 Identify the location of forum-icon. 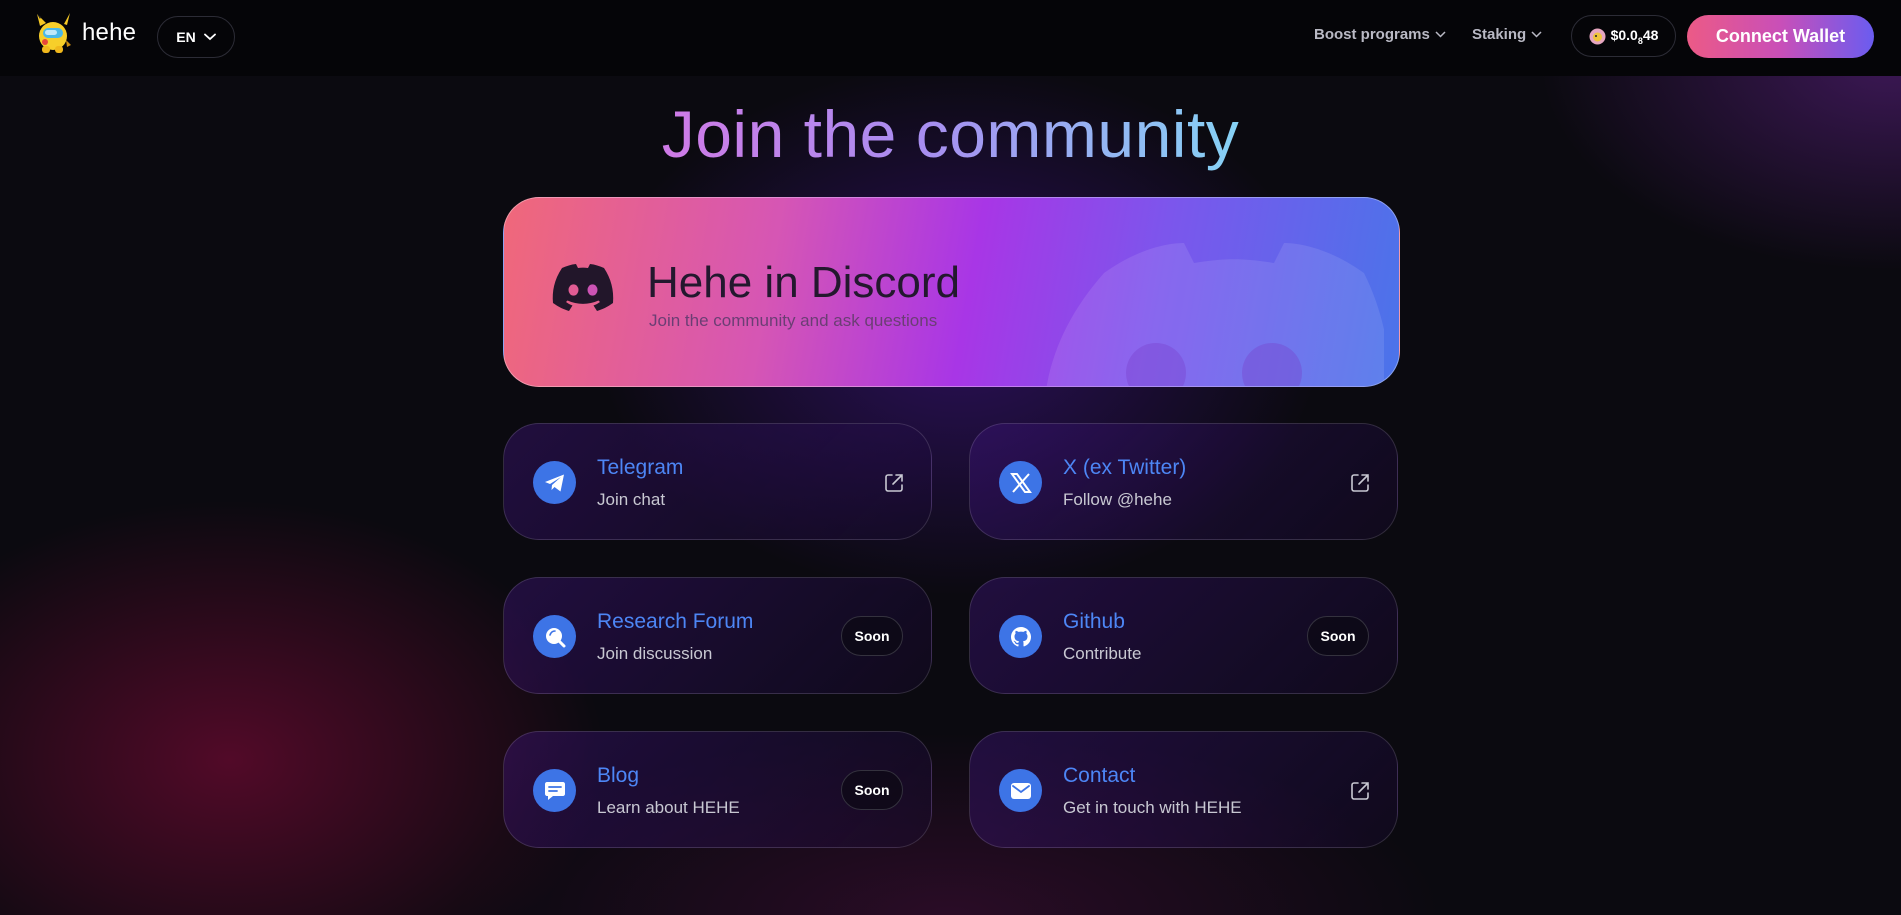
(554, 636).